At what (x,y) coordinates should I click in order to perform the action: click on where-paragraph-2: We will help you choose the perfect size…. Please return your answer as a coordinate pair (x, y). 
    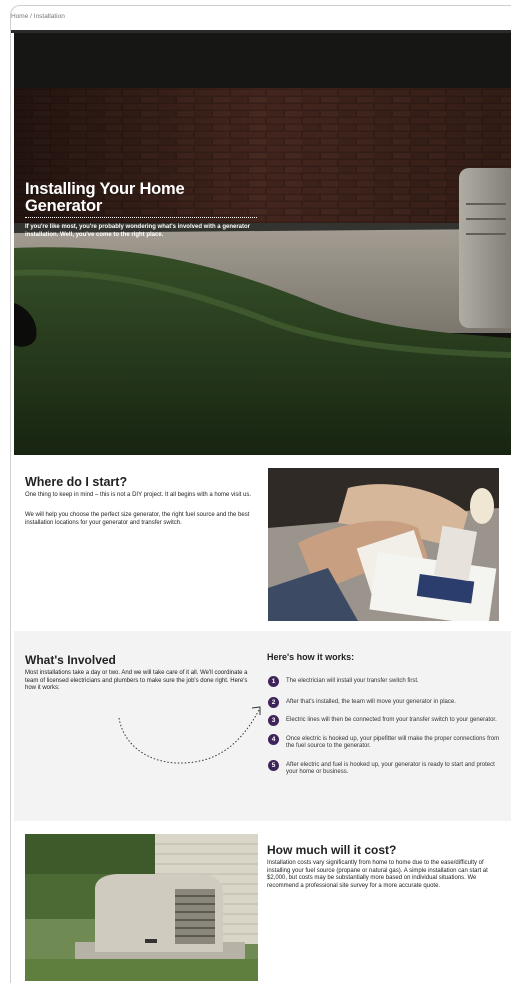
    Looking at the image, I should click on (137, 519).